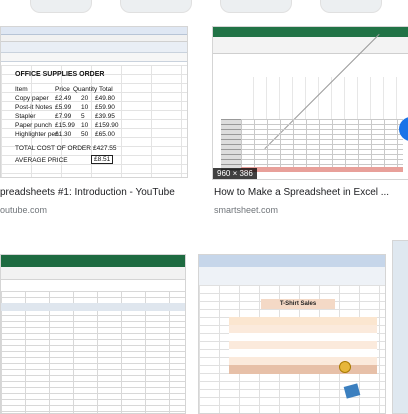 The width and height of the screenshot is (408, 414). I want to click on row-labels, so click(231, 145).